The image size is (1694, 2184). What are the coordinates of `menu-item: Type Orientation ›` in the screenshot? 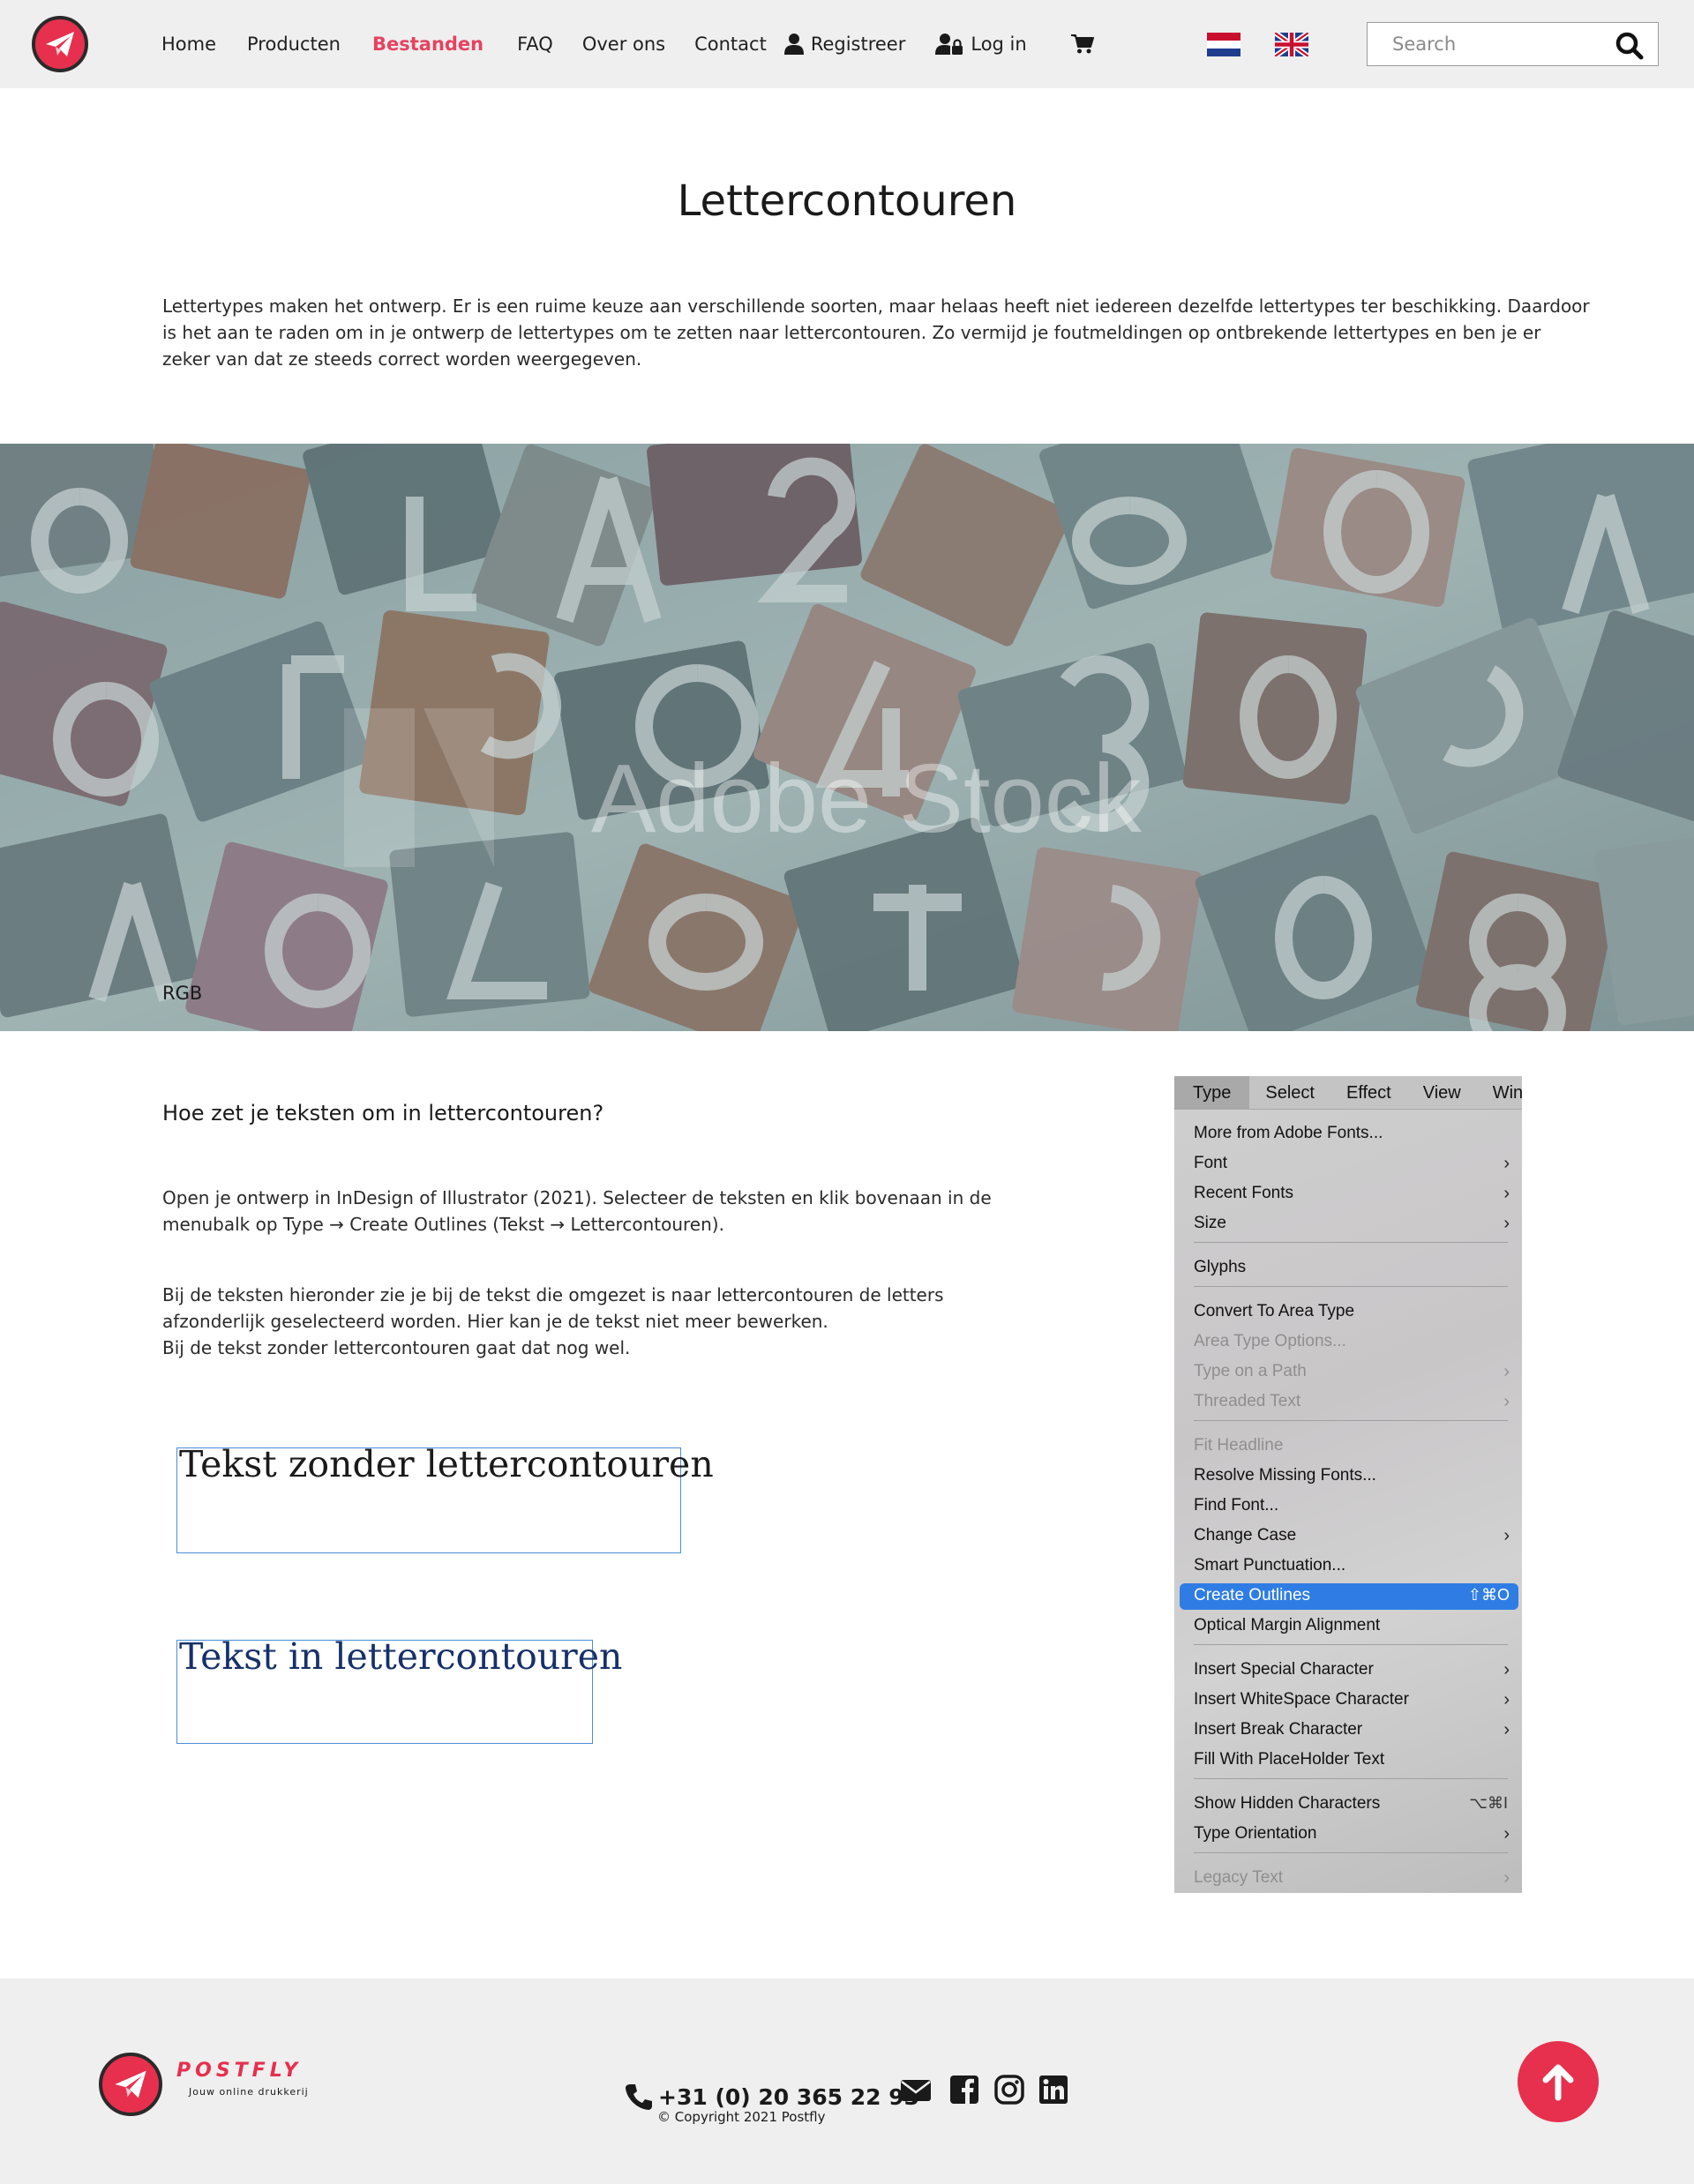 It's located at (1348, 1835).